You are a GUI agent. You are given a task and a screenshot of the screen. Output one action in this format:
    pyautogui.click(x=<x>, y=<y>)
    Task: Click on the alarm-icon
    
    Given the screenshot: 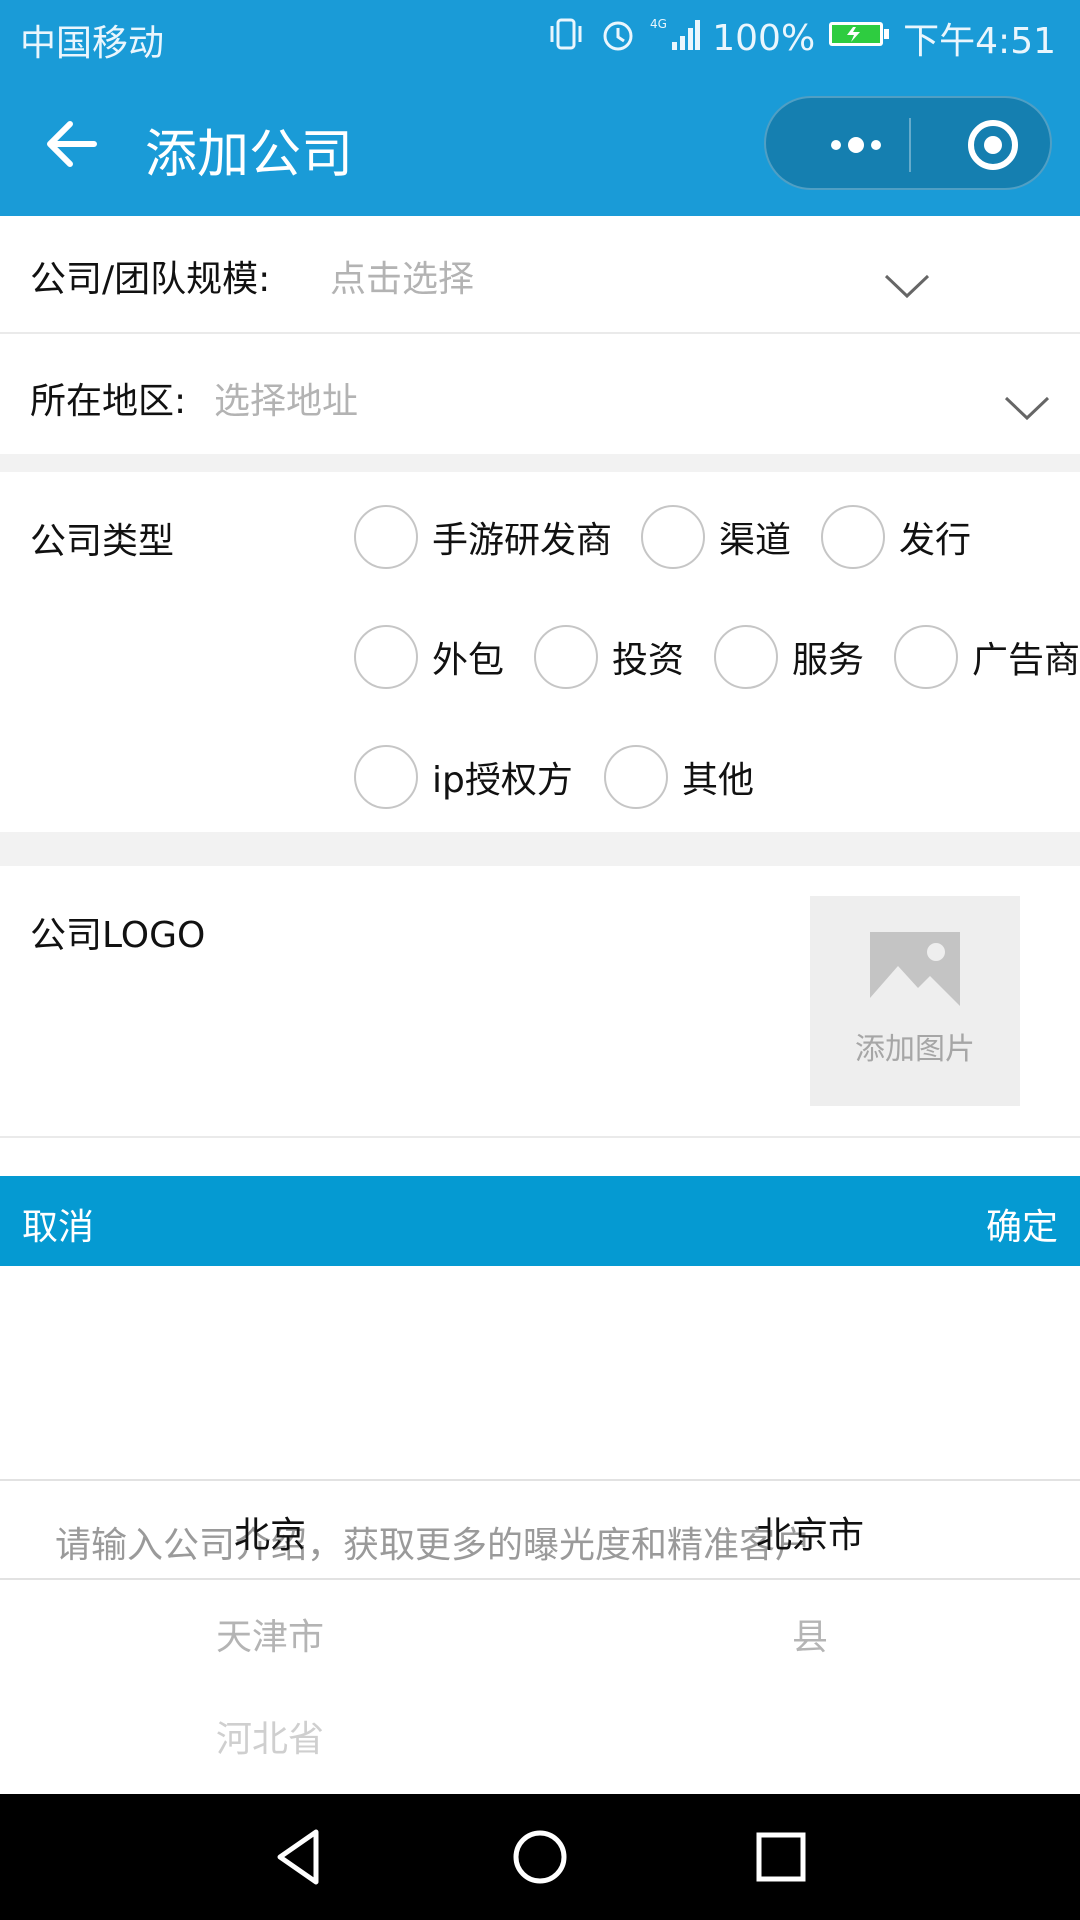 What is the action you would take?
    pyautogui.click(x=618, y=38)
    